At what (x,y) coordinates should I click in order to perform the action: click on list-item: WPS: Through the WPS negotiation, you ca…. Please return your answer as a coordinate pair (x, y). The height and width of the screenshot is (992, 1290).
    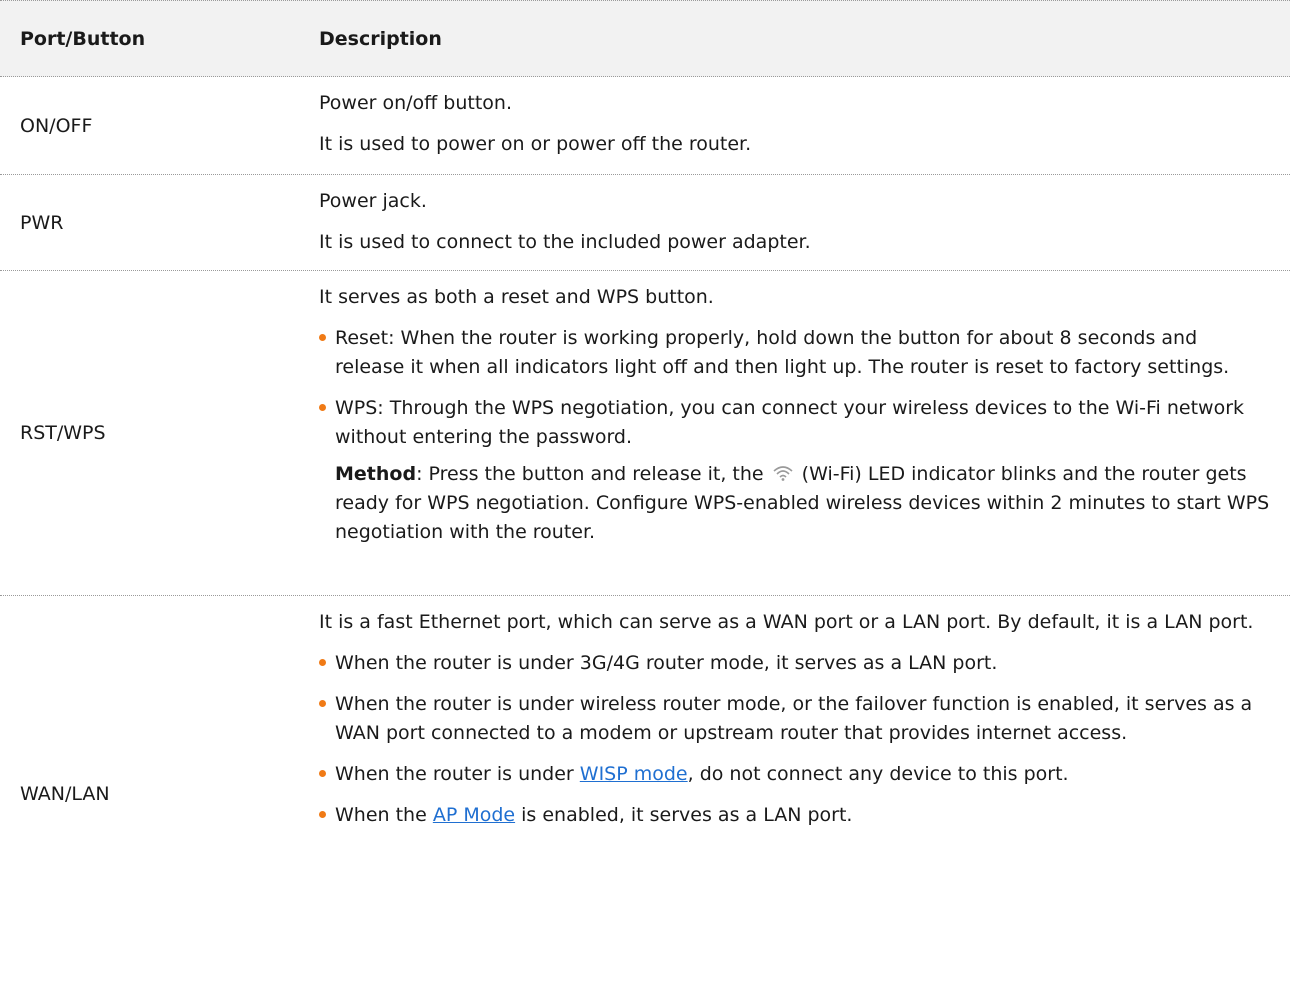
    Looking at the image, I should click on (795, 423).